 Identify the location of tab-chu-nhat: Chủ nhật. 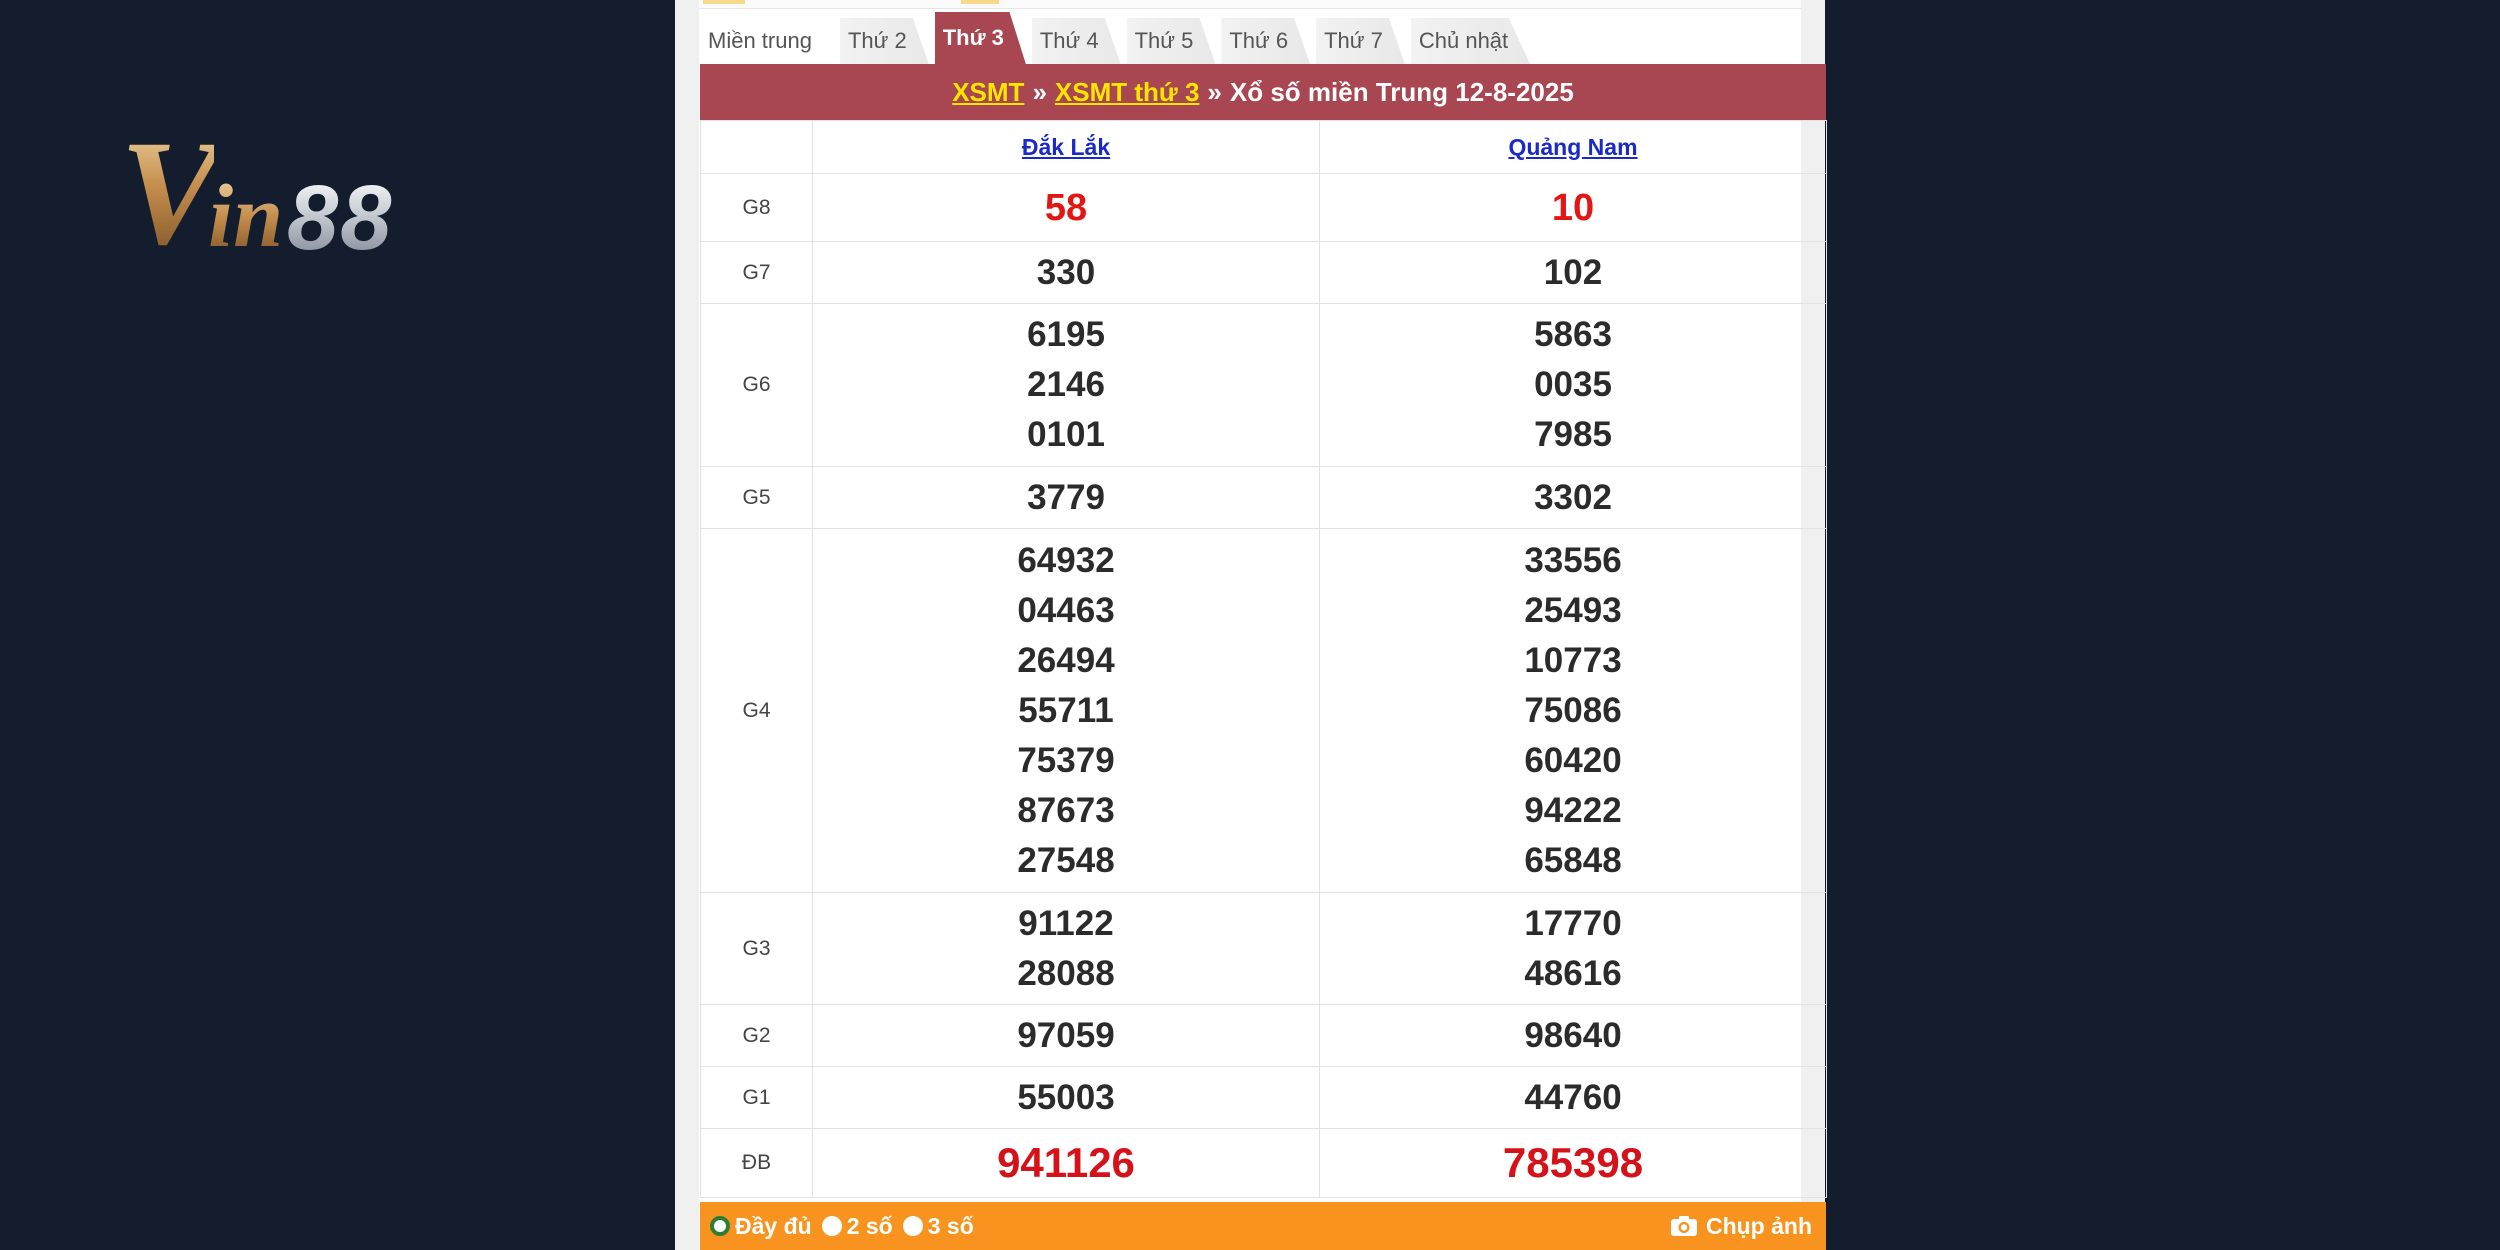
(1470, 41).